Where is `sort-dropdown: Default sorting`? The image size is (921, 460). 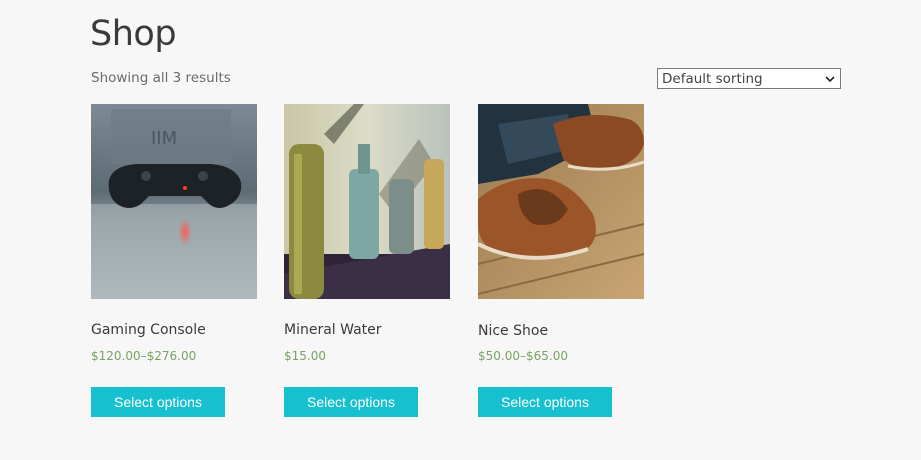 sort-dropdown: Default sorting is located at coordinates (749, 78).